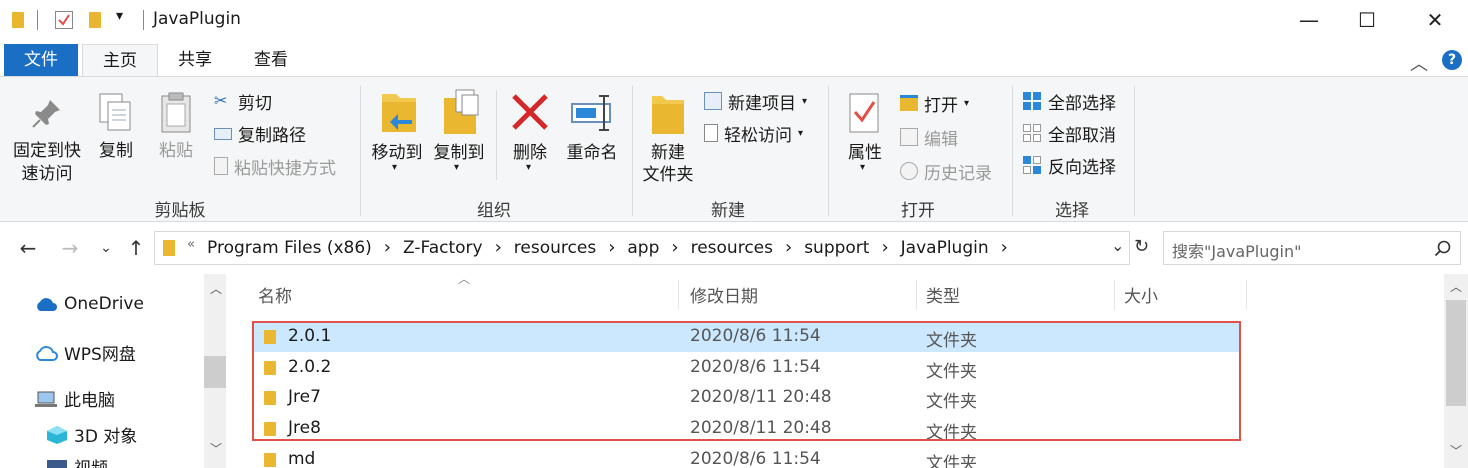  Describe the element at coordinates (285, 168) in the screenshot. I see `paste-shortcut-label: 粘贴快捷方式` at that location.